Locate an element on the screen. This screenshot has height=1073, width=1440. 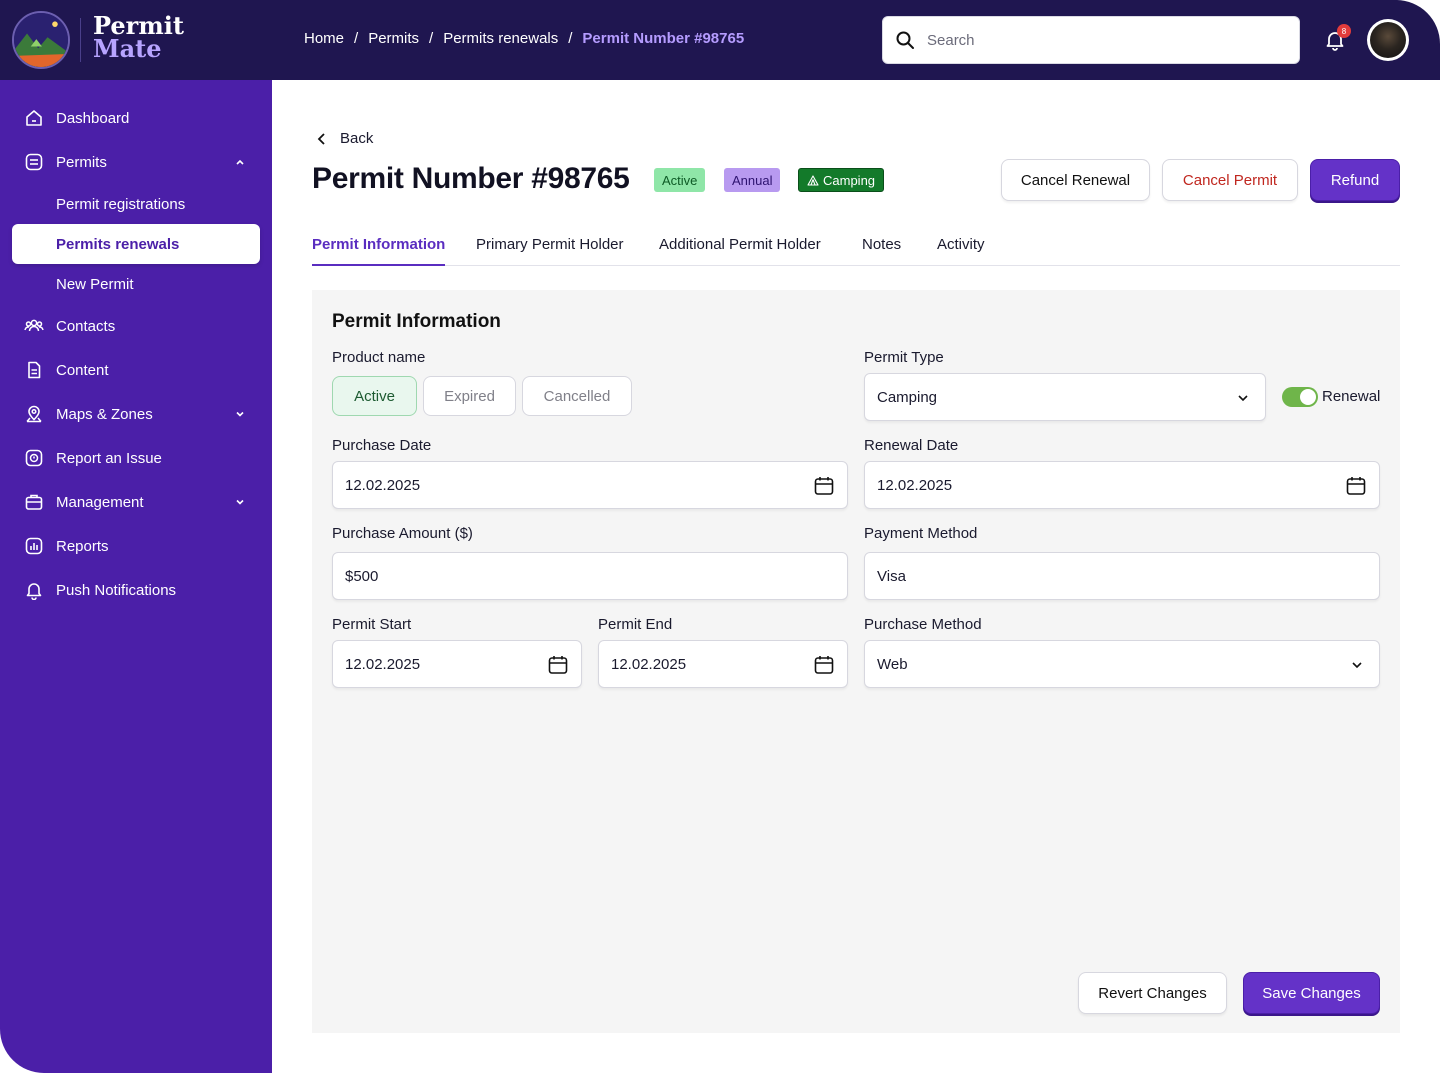
back-link: Back is located at coordinates (343, 138).